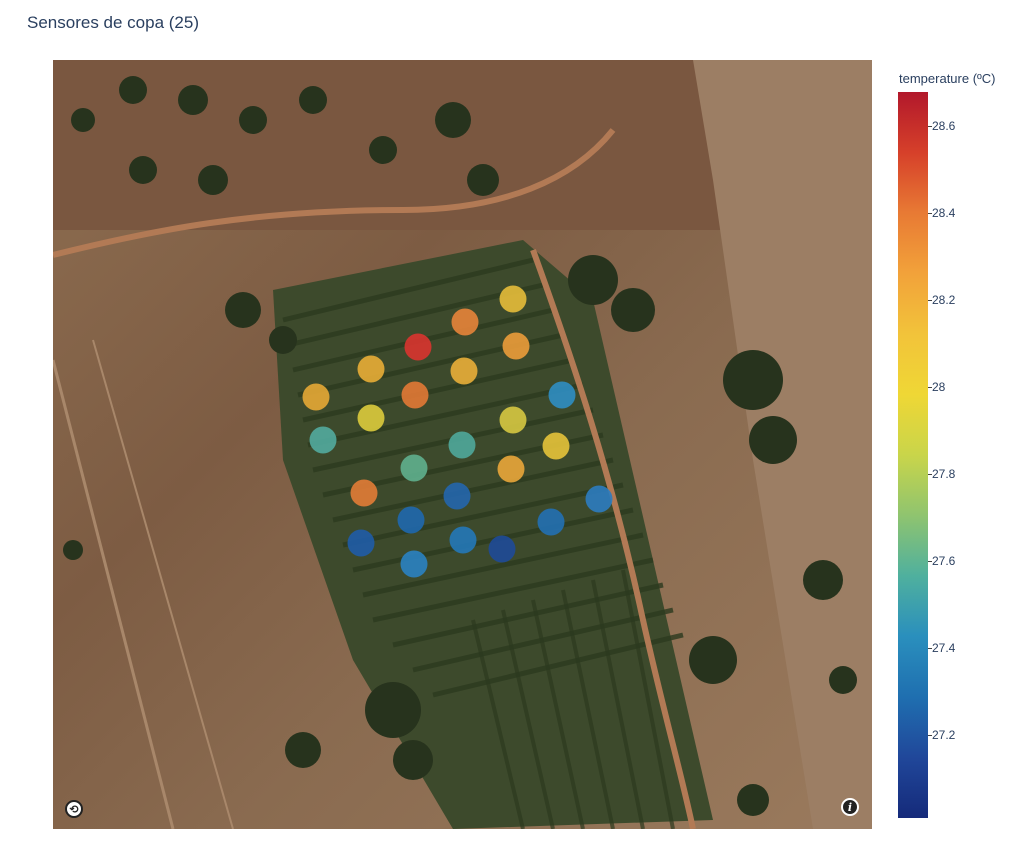 The image size is (1032, 866). Describe the element at coordinates (74, 809) in the screenshot. I see `reset-view-icon: ⟲` at that location.